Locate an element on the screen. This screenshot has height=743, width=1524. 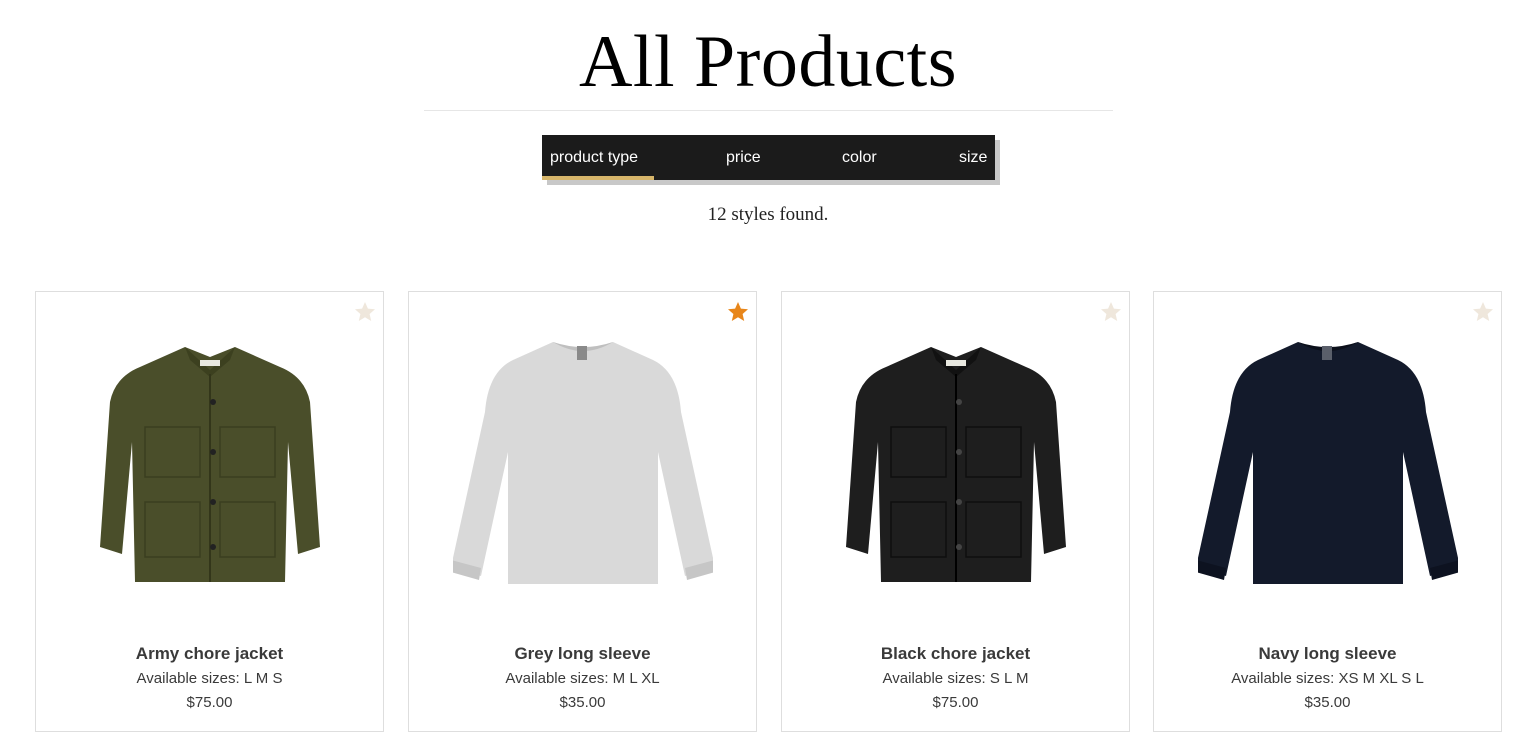
product-name: Black chore jacket is located at coordinates (955, 654).